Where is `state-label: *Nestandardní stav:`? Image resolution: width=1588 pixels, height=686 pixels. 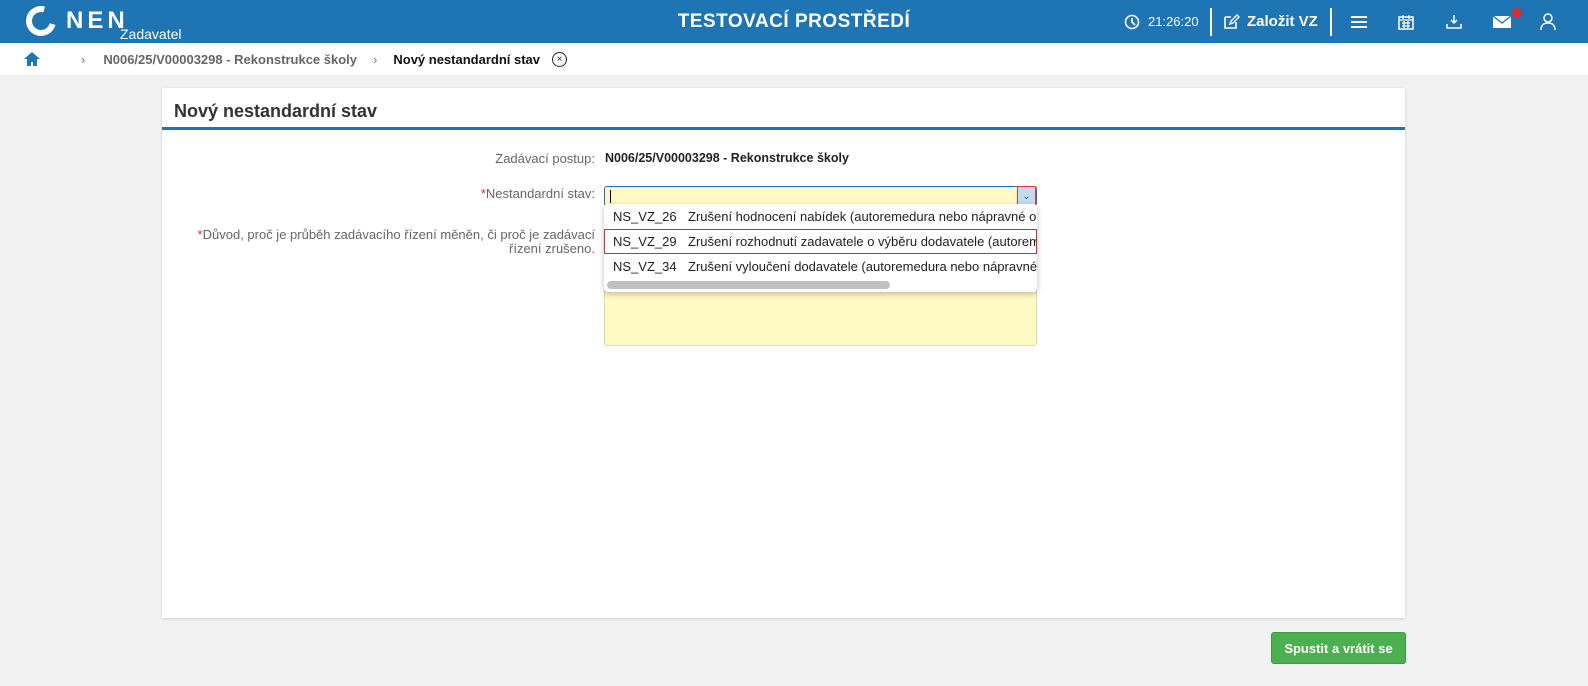 state-label: *Nestandardní stav: is located at coordinates (537, 193).